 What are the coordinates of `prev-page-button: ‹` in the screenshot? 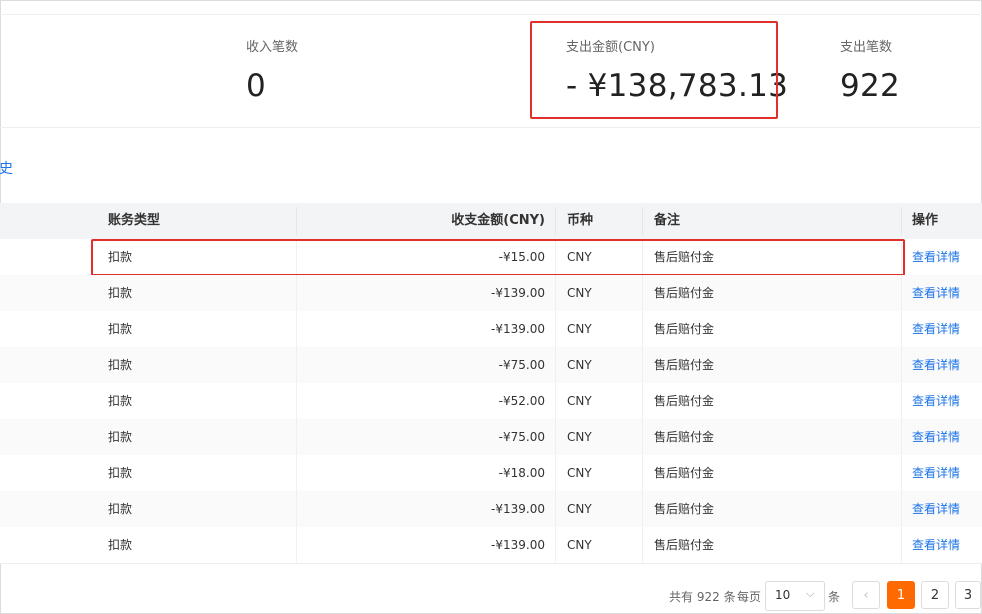 It's located at (866, 595).